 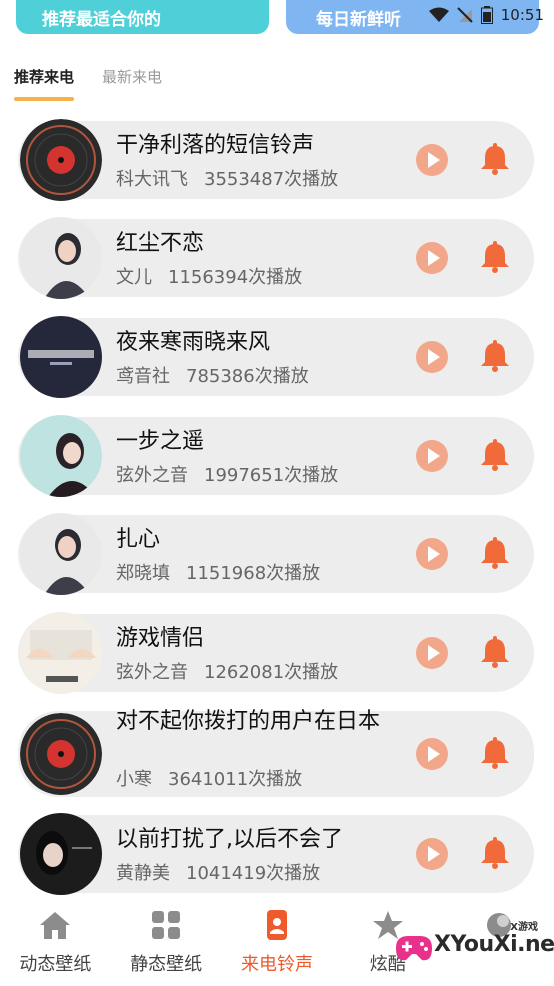 I want to click on watermark: X游戏 XYouXi.net, so click(x=473, y=947).